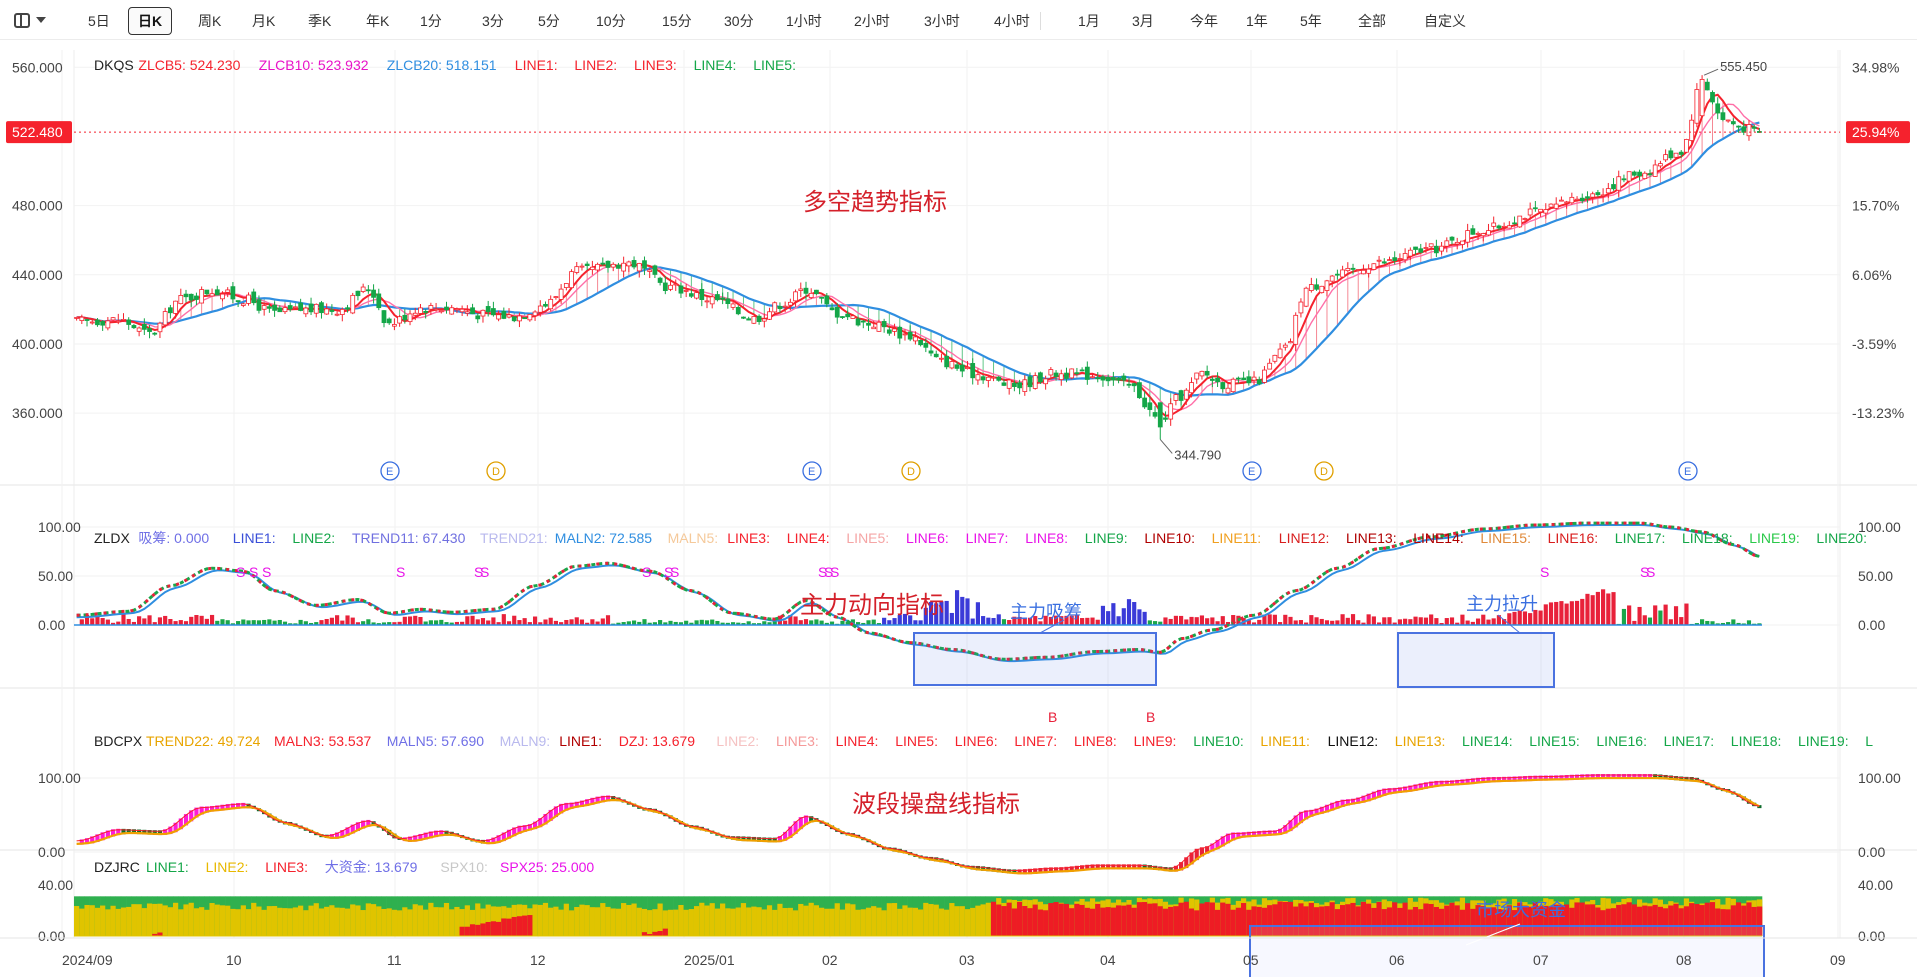 The height and width of the screenshot is (977, 1917). Describe the element at coordinates (1143, 21) in the screenshot. I see `range-tab-1: 3月` at that location.